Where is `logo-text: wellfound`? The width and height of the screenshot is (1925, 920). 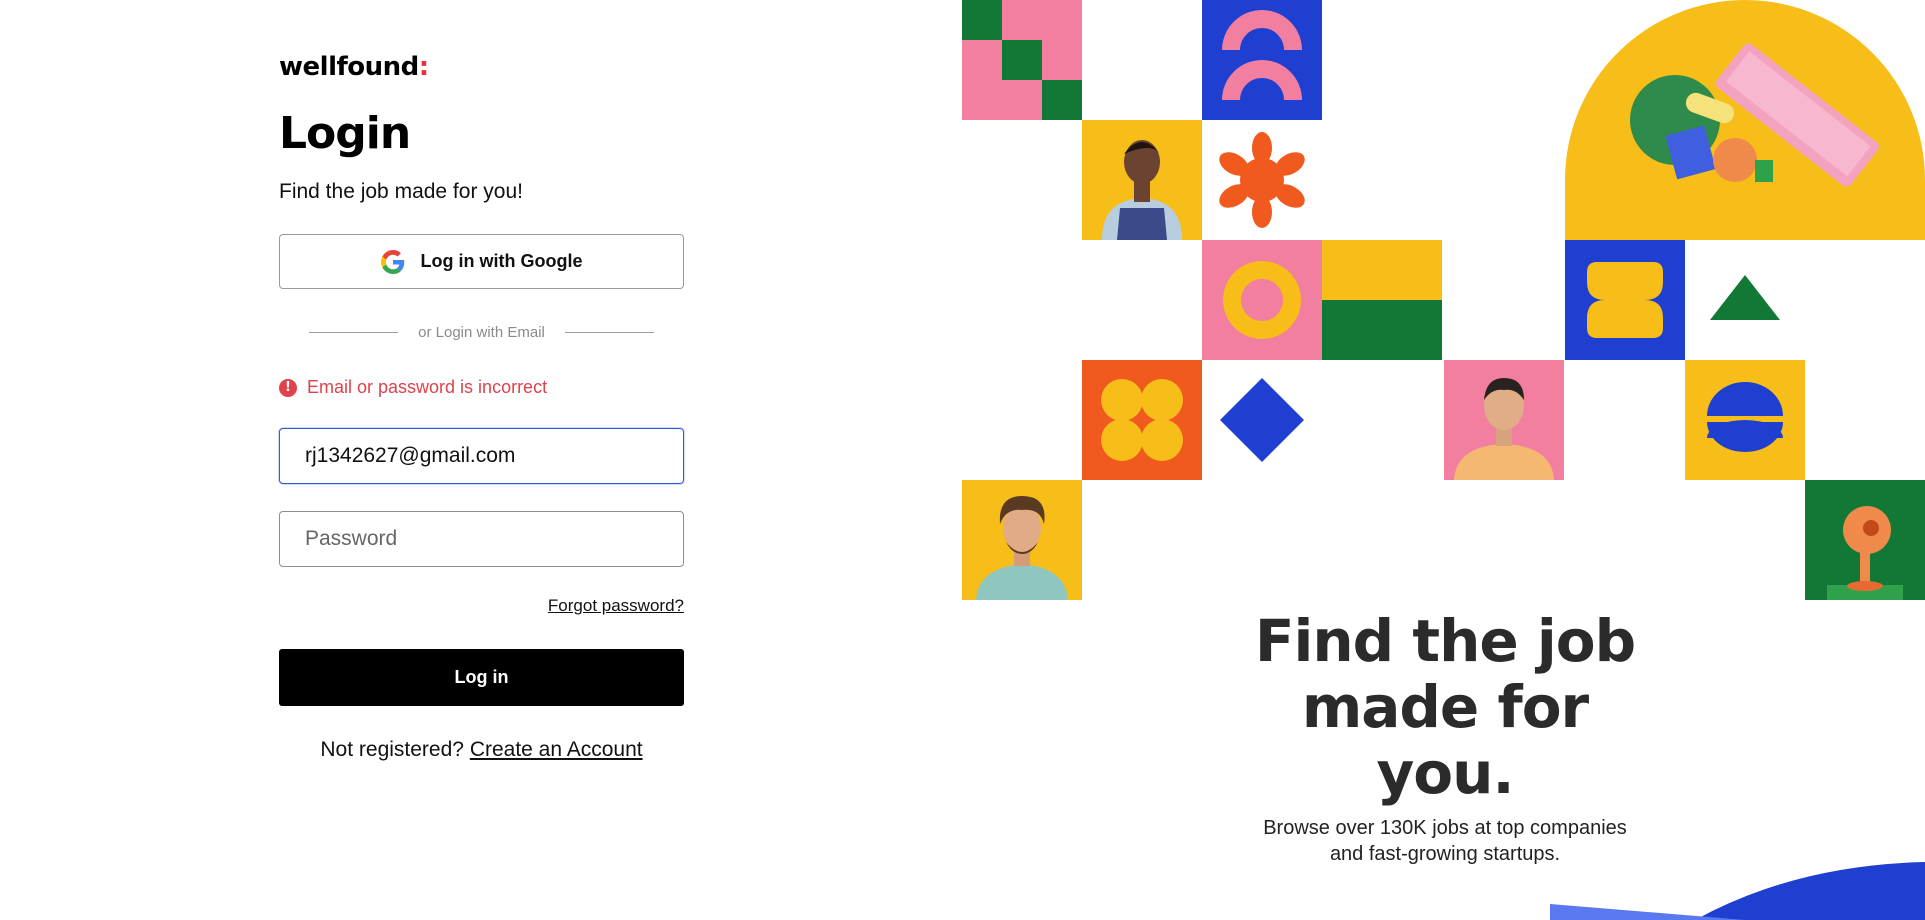 logo-text: wellfound is located at coordinates (349, 67).